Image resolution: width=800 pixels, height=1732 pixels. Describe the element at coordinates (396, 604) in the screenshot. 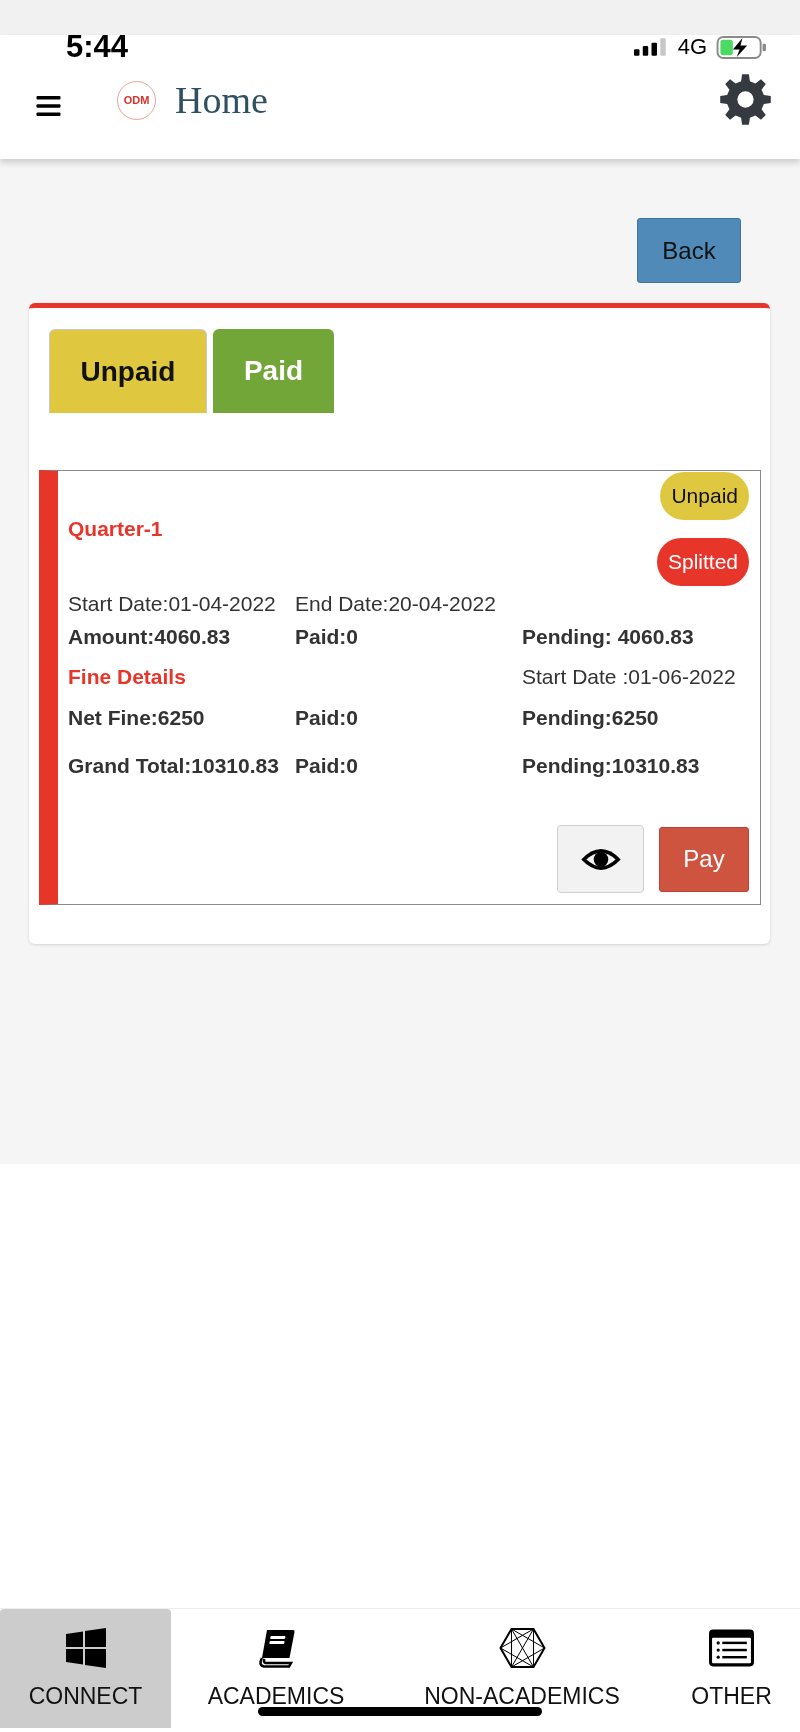

I see `date-text: End Date:20-04-2022` at that location.